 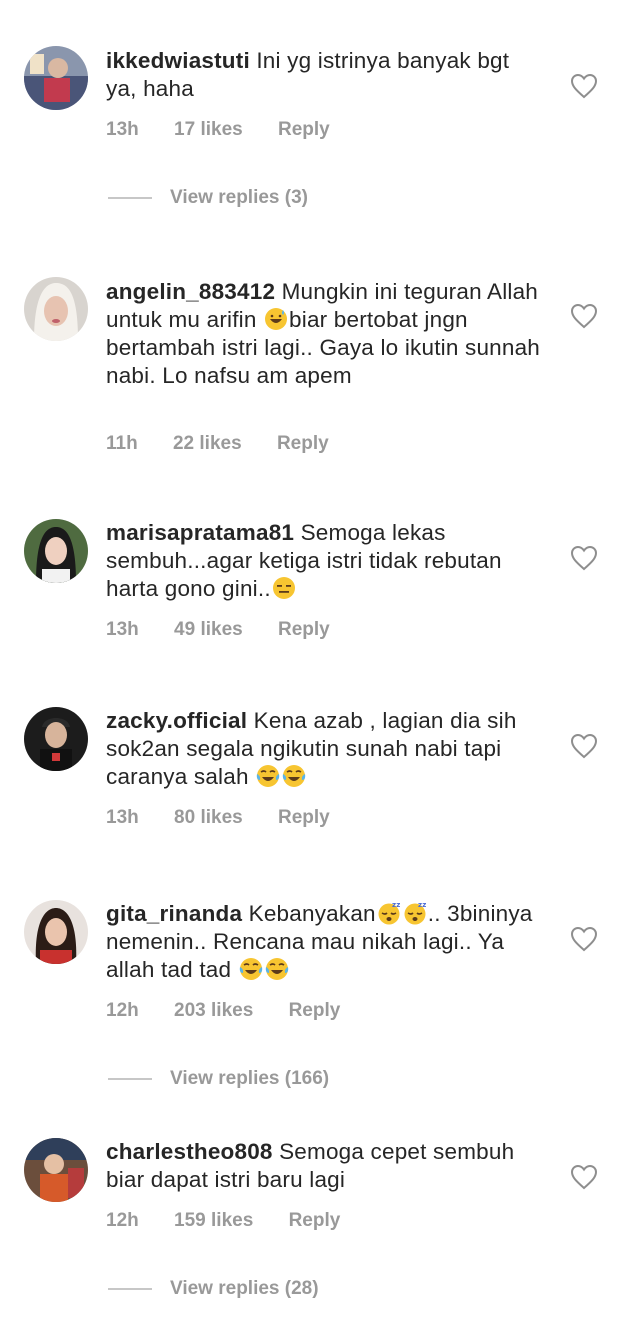 I want to click on grinning-sweat-emoji-icon, so click(x=276, y=319).